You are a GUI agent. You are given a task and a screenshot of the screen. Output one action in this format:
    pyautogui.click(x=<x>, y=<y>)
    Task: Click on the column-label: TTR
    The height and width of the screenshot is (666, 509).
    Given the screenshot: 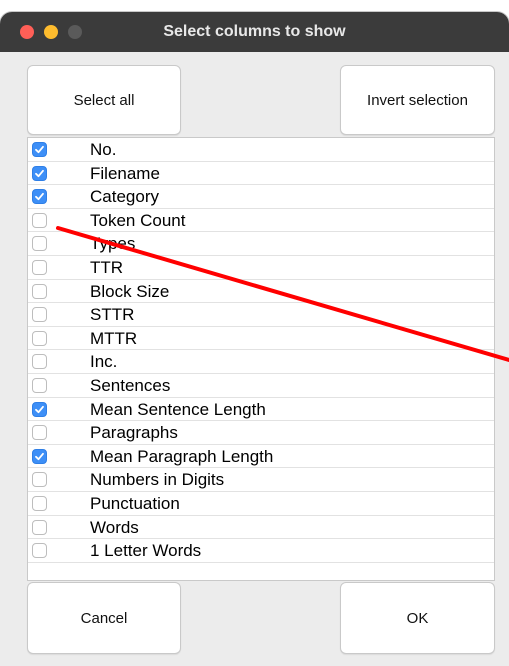 What is the action you would take?
    pyautogui.click(x=107, y=267)
    